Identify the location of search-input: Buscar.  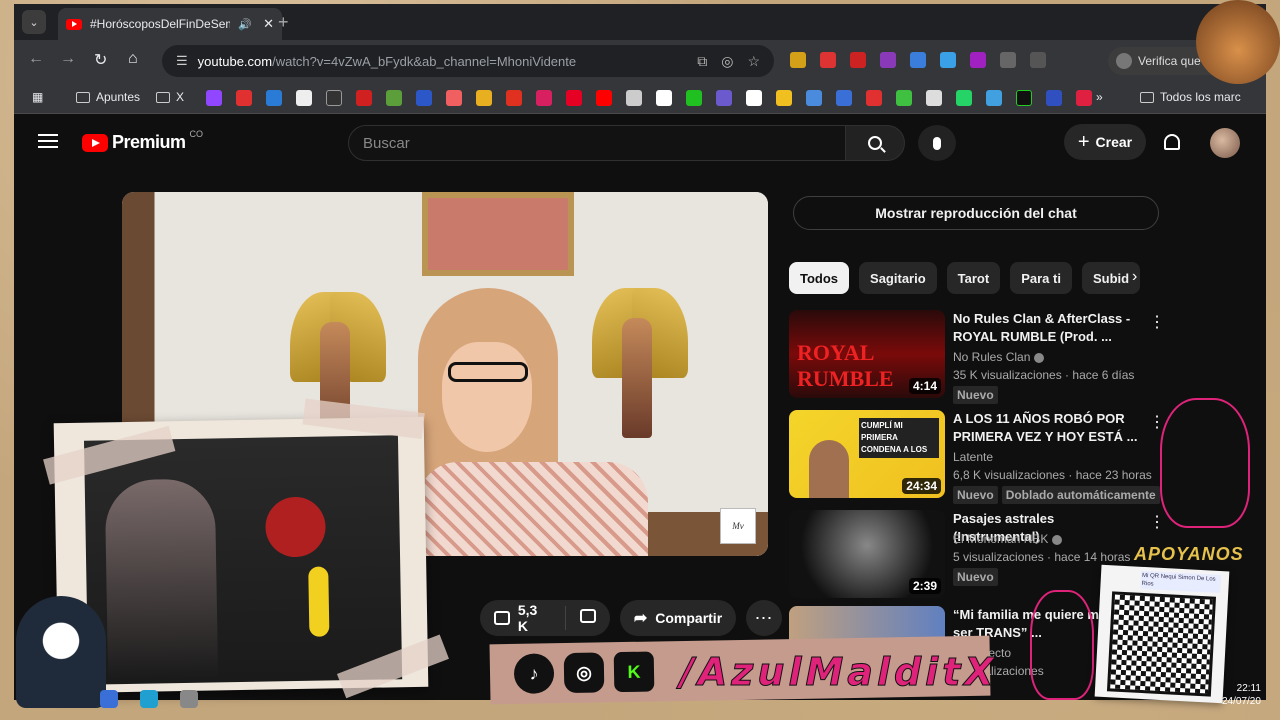
(597, 143).